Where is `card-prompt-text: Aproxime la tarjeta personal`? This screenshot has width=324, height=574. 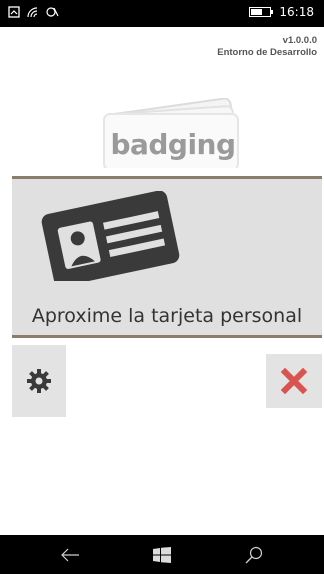
card-prompt-text: Aproxime la tarjeta personal is located at coordinates (167, 316).